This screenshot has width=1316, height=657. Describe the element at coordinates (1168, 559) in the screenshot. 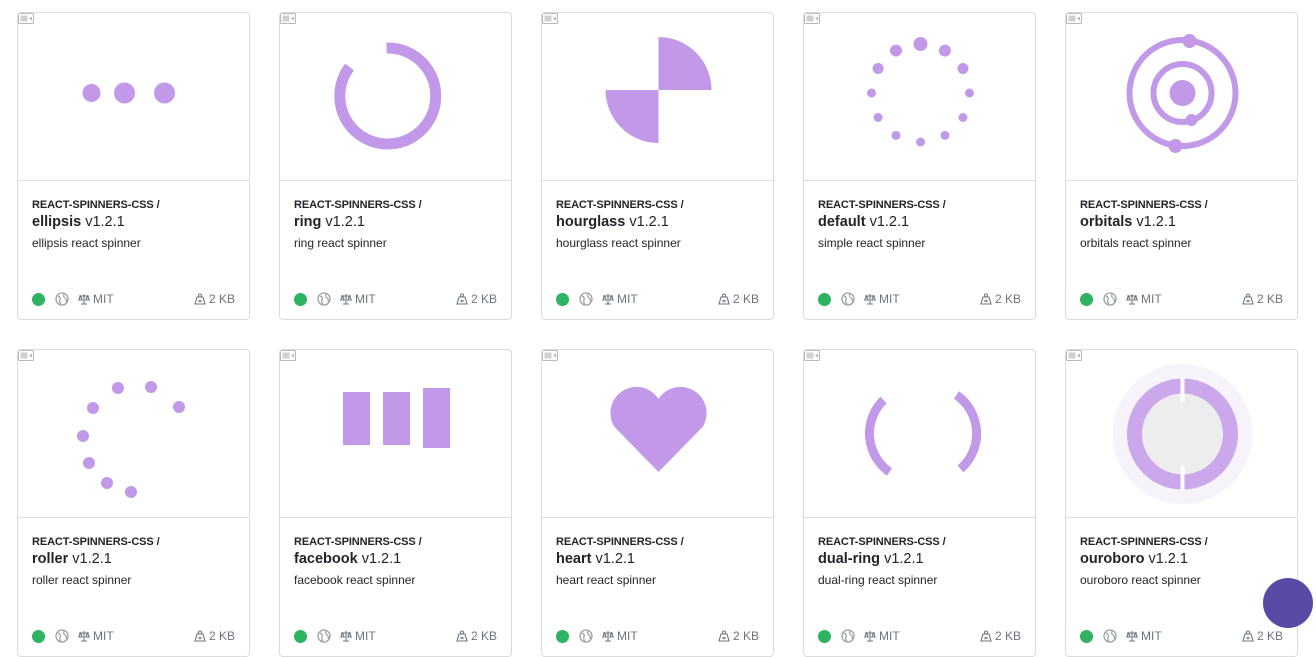

I see `component-version: v1.2.1` at that location.